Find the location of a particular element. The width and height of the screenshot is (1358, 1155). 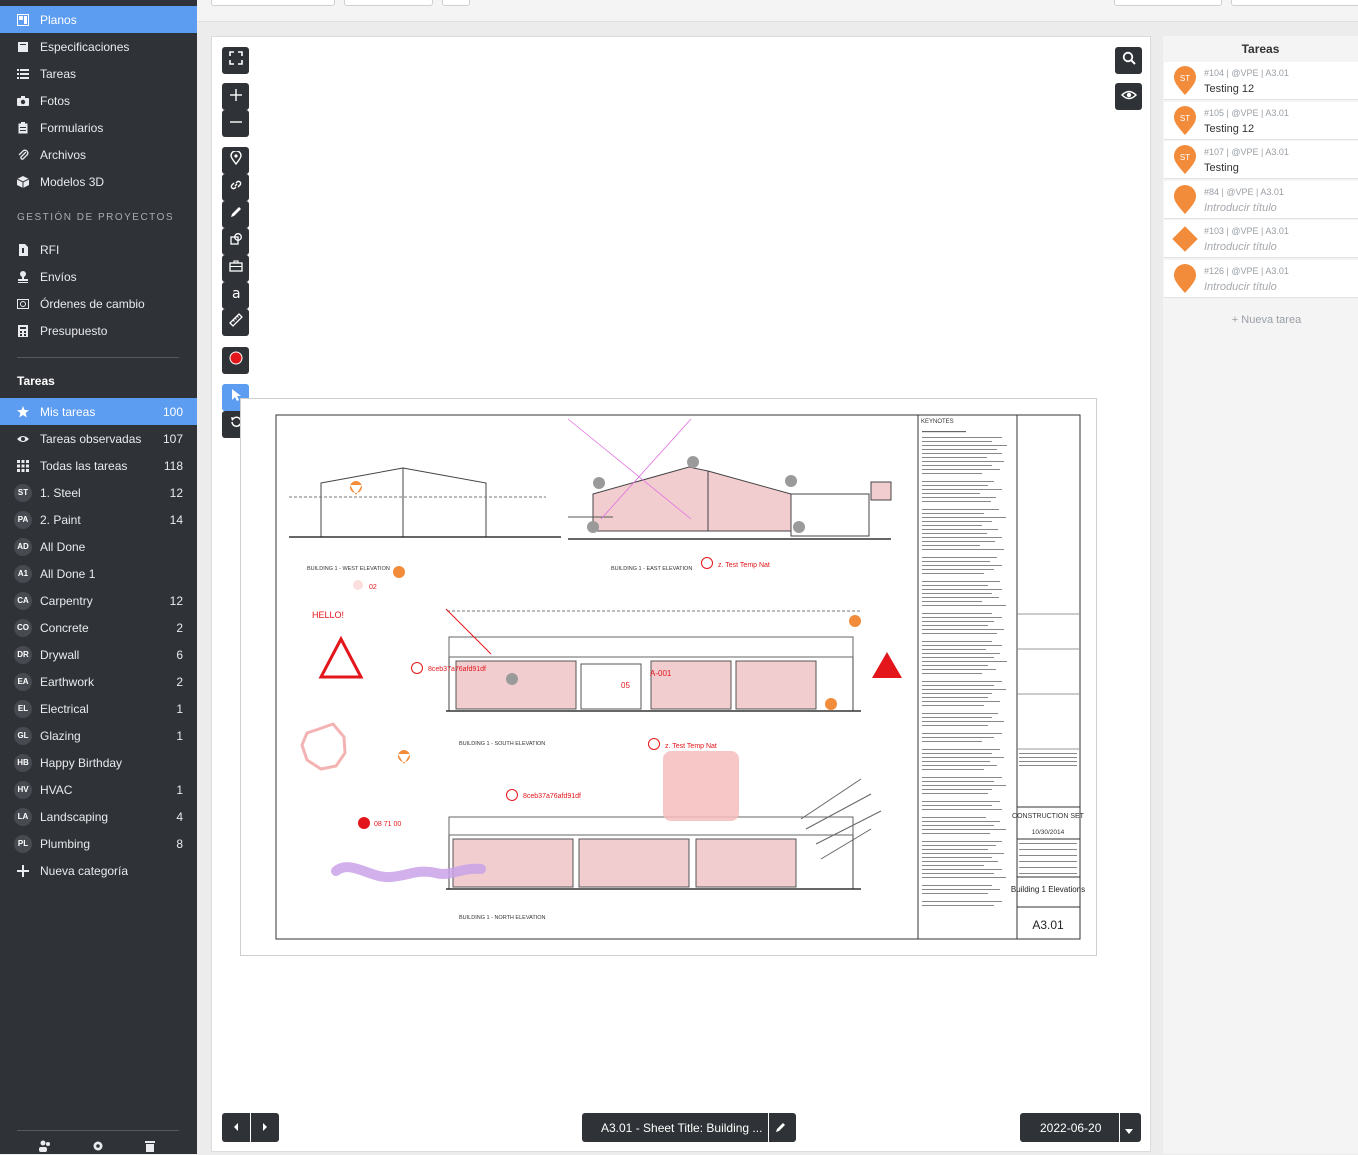

pin-tool is located at coordinates (235, 160).